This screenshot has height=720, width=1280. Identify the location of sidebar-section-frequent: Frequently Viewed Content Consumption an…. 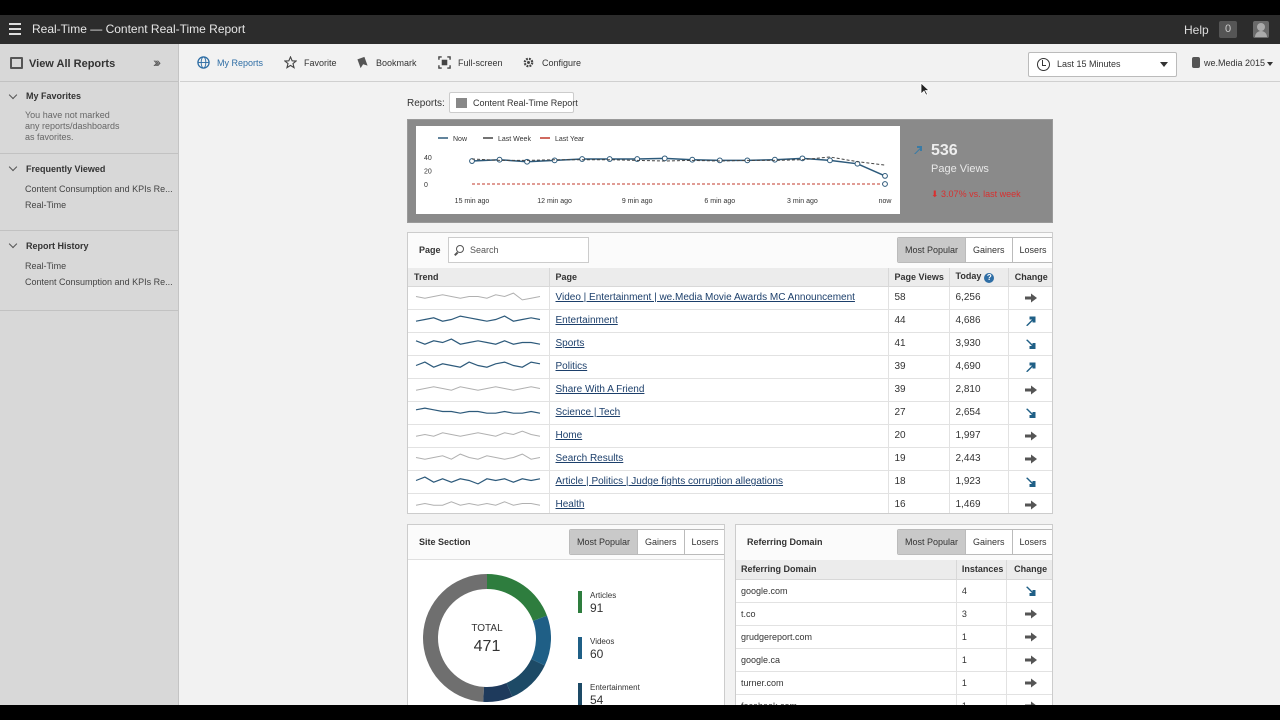
(89, 192).